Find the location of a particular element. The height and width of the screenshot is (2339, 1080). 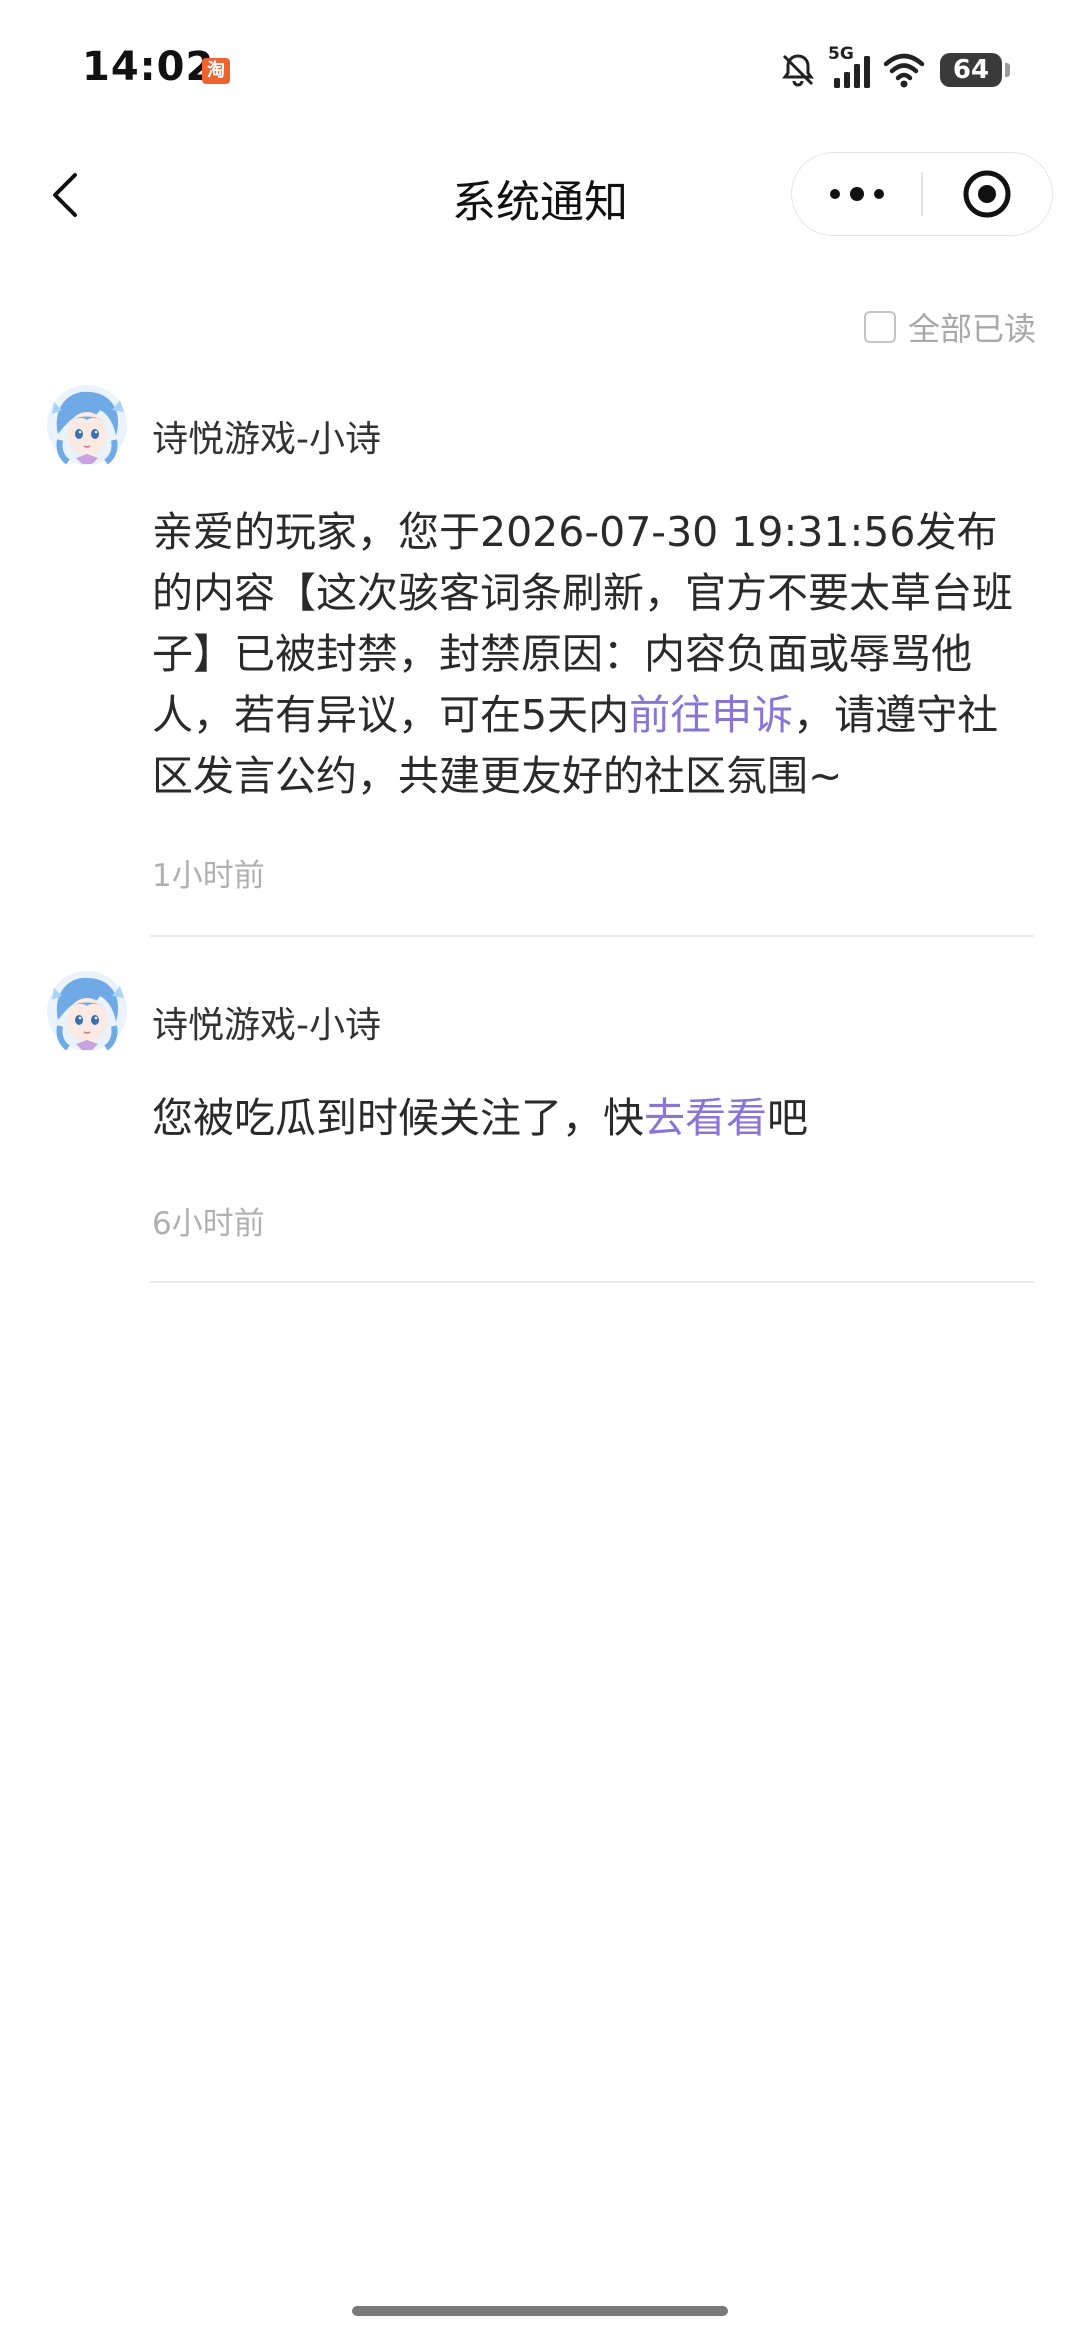

mark-all-read-toggle: 全部已读 is located at coordinates (949, 327).